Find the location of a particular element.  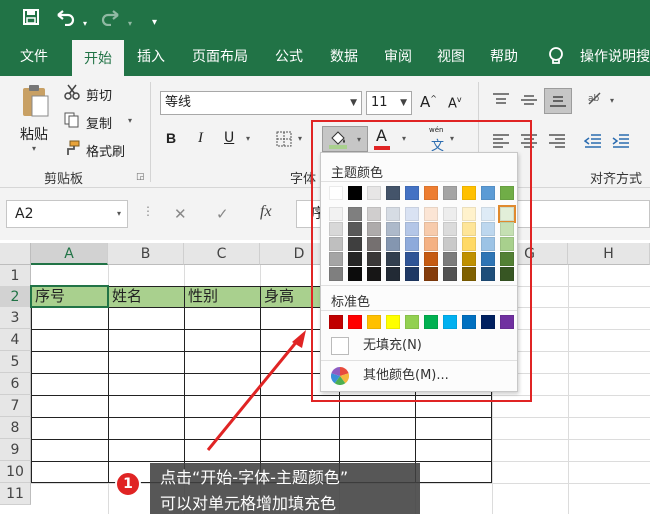

redo-dropdown-icon: ▾ is located at coordinates (130, 24).